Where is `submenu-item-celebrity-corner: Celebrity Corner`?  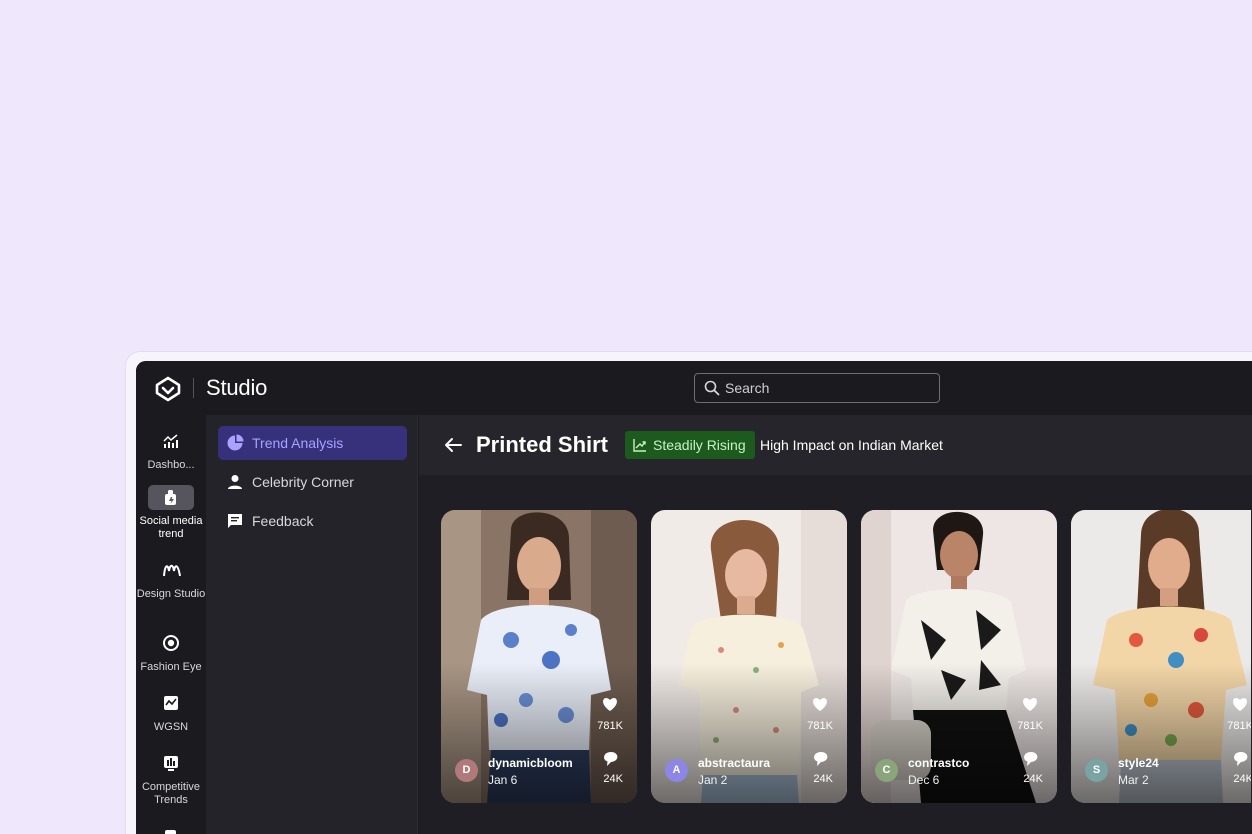
submenu-item-celebrity-corner: Celebrity Corner is located at coordinates (312, 482).